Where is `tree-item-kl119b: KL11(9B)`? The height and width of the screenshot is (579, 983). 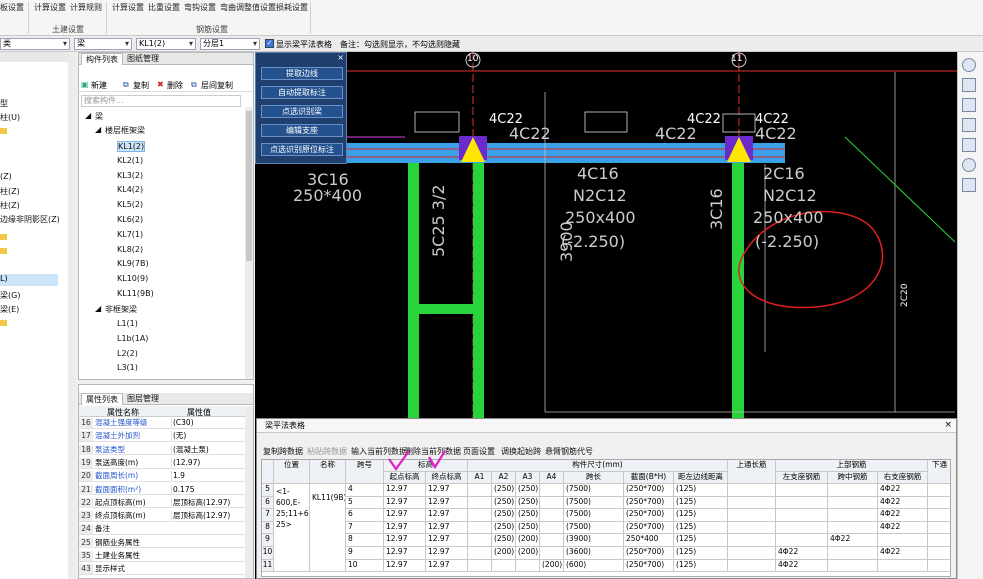
tree-item-kl119b: KL11(9B) is located at coordinates (135, 293).